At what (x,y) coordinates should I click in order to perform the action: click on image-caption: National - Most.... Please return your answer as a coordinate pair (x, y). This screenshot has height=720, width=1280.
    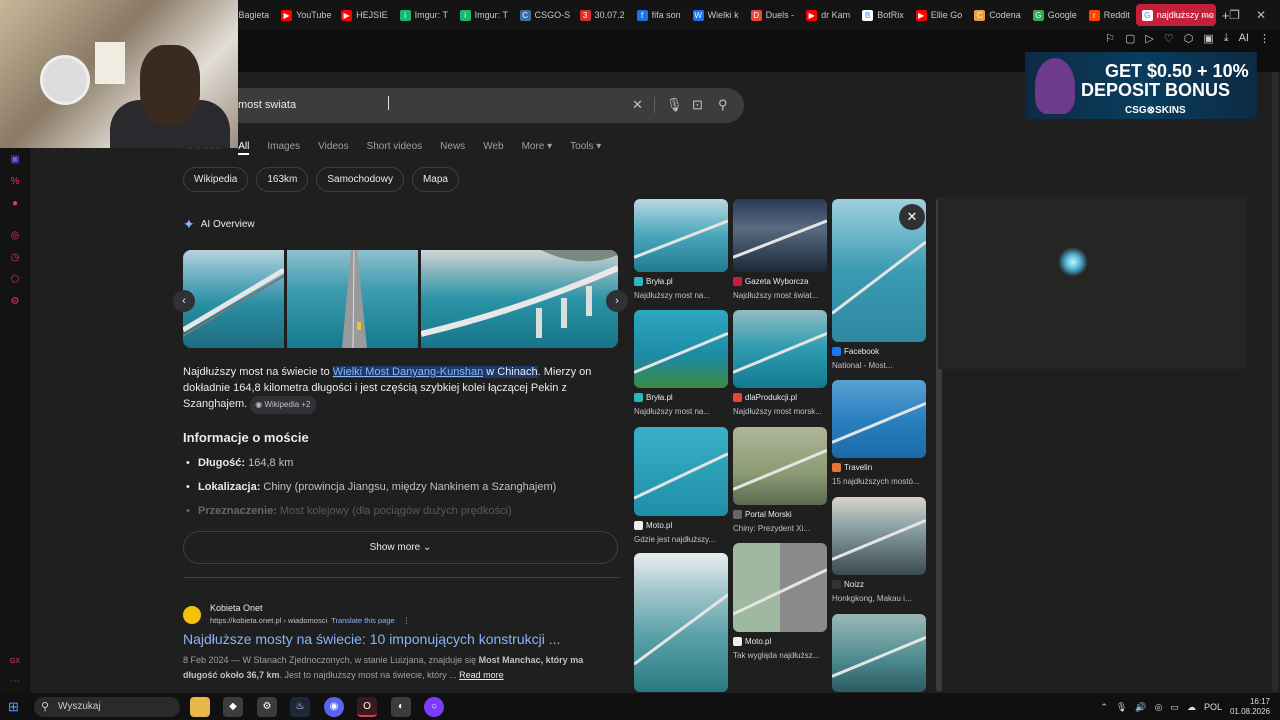
    Looking at the image, I should click on (880, 365).